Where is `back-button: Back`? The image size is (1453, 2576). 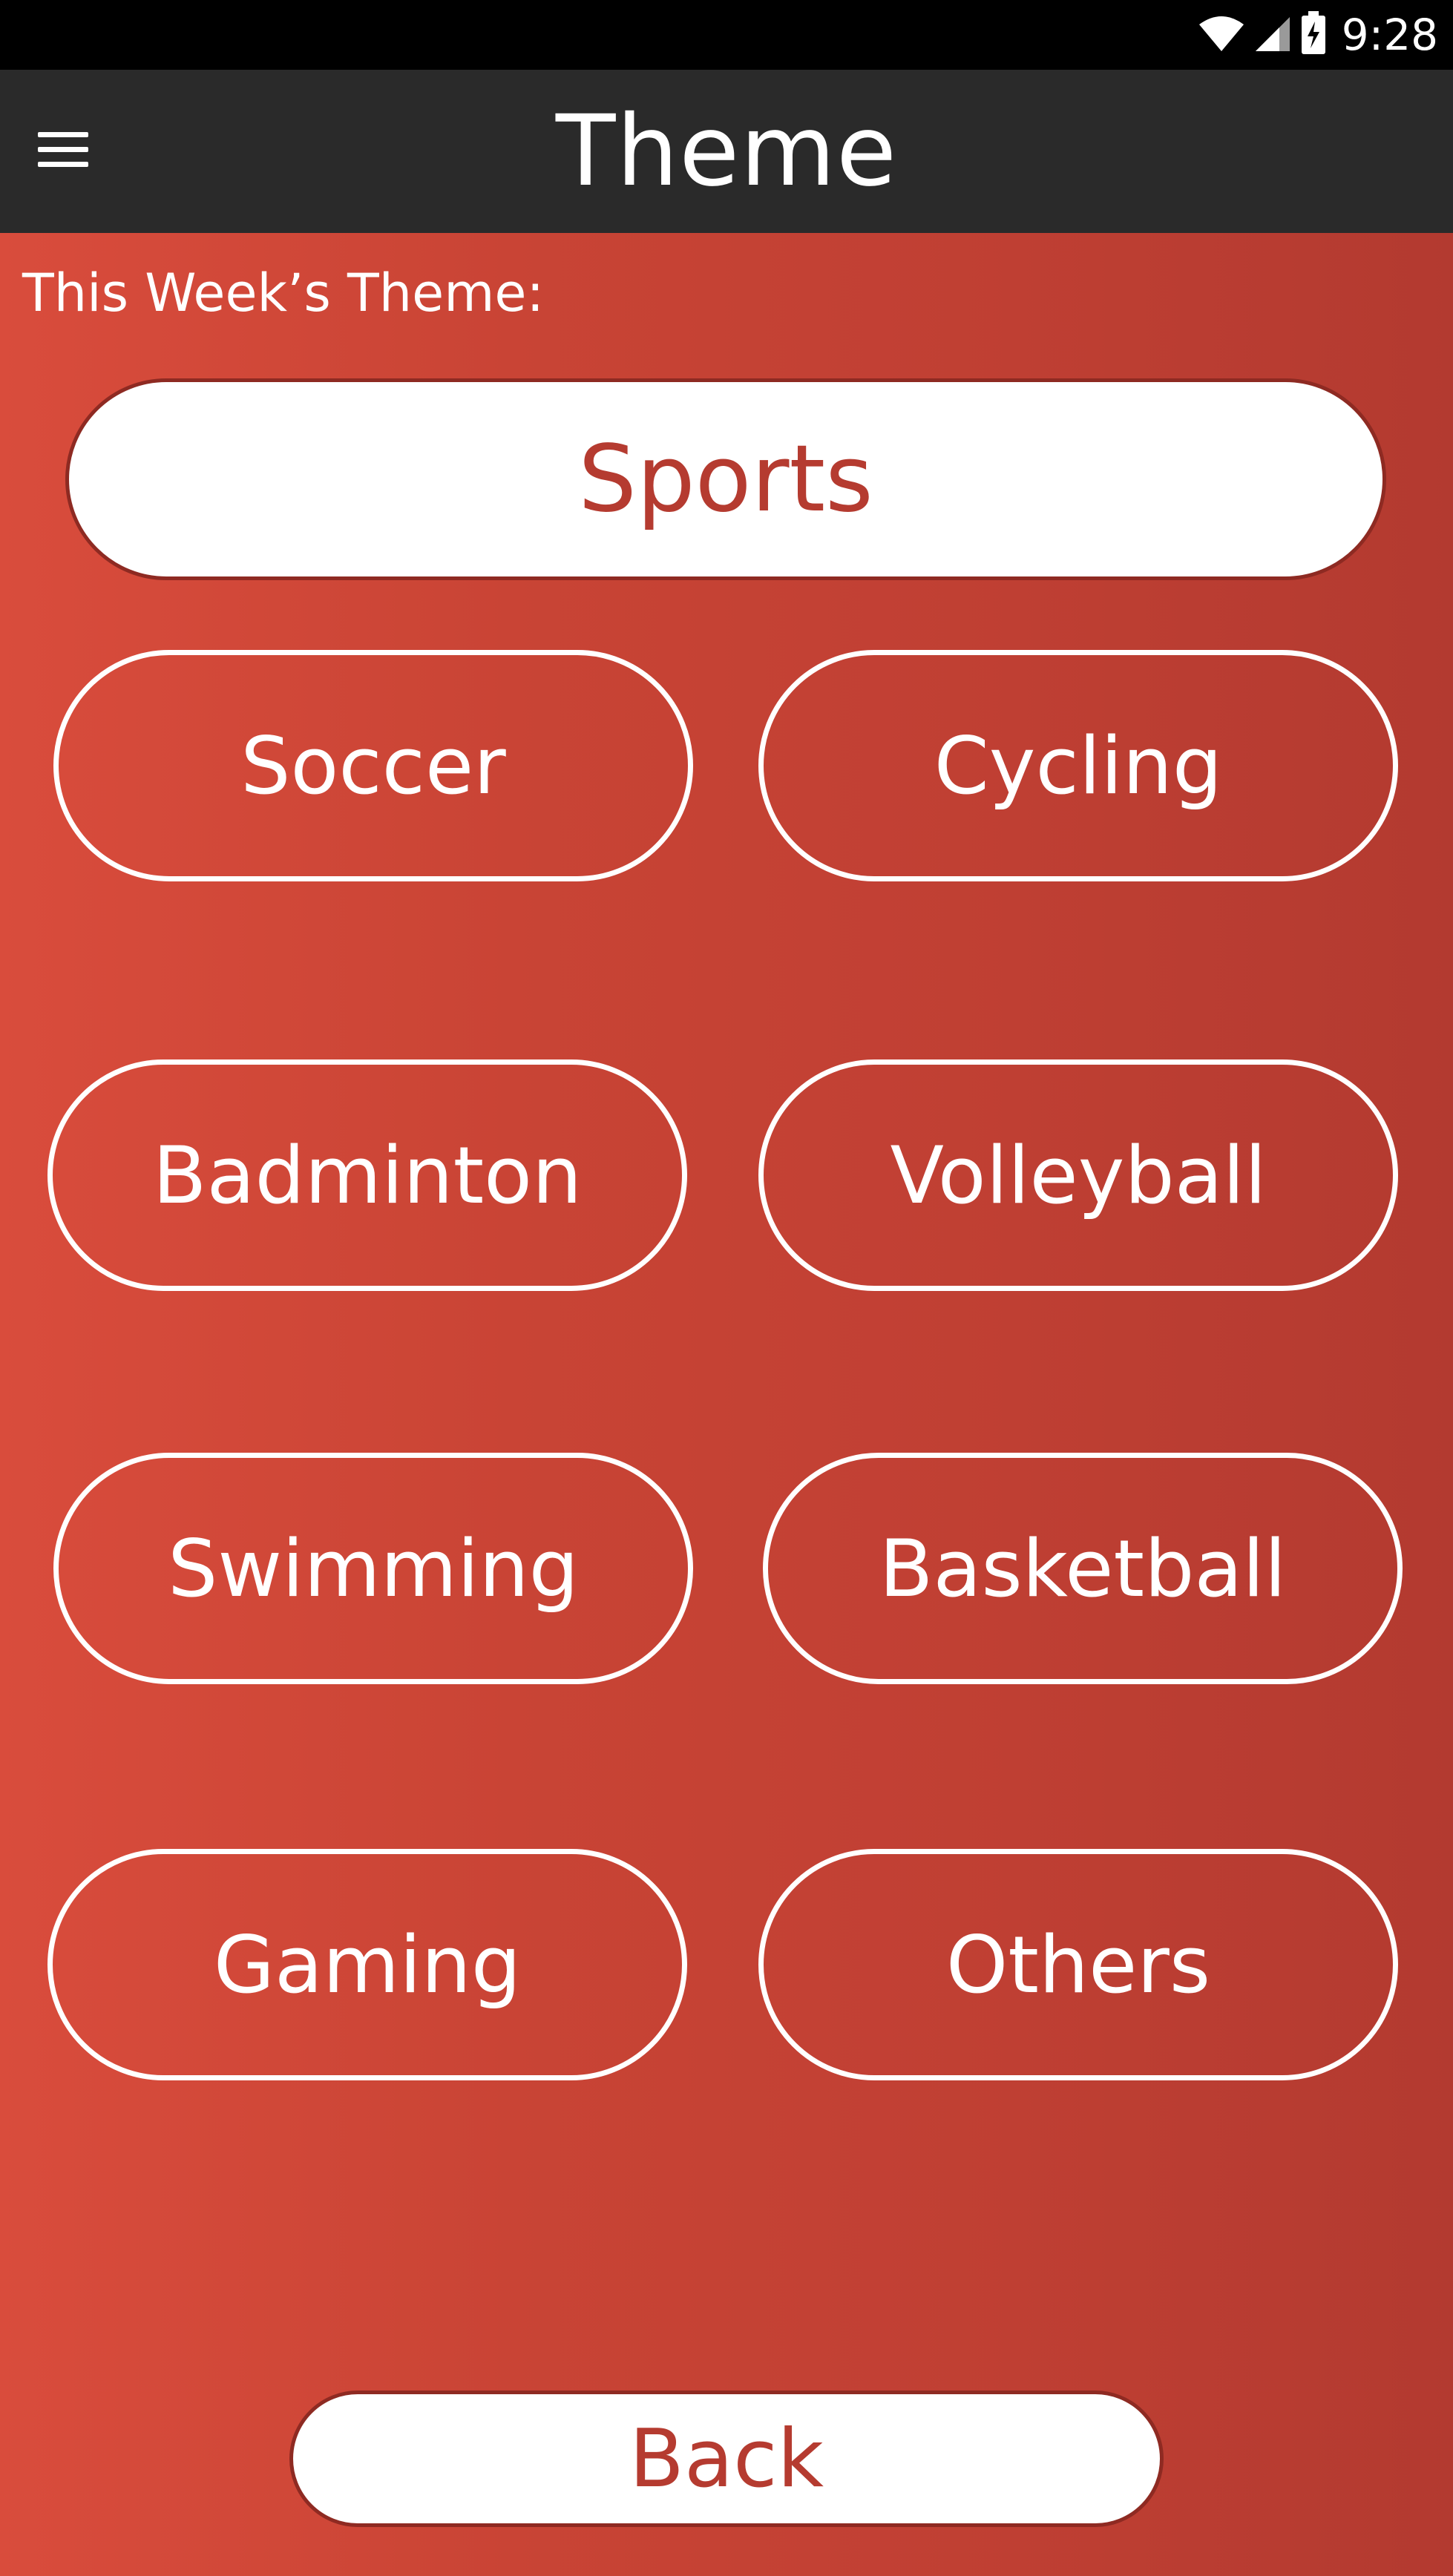 back-button: Back is located at coordinates (726, 2459).